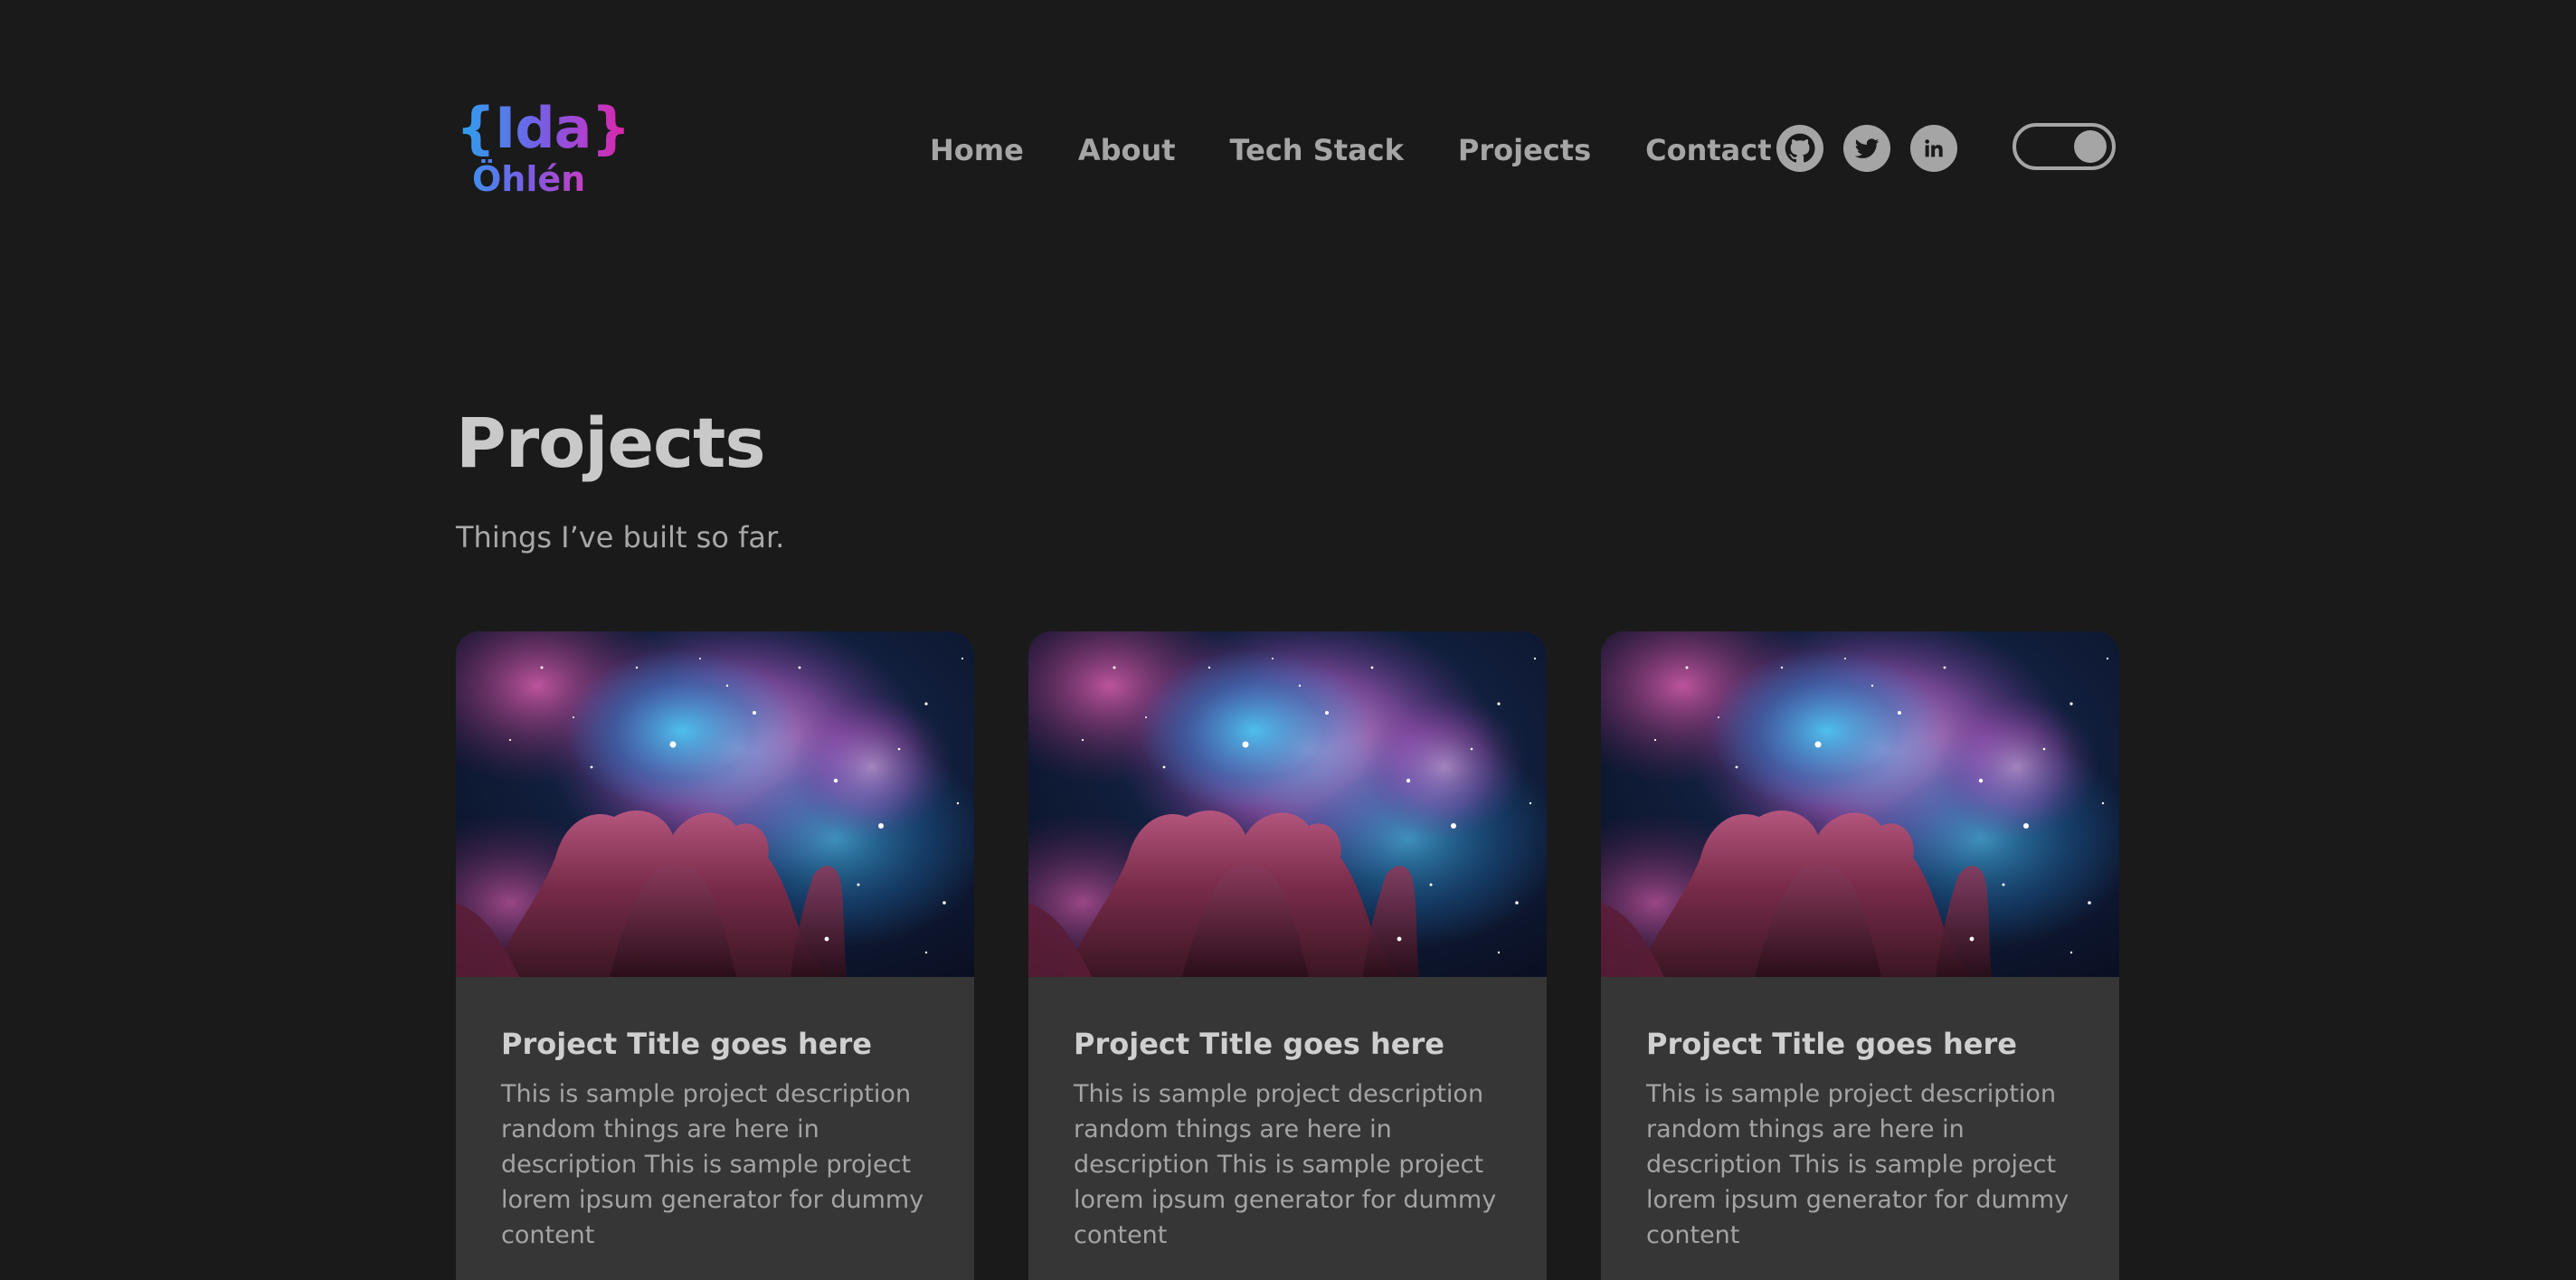 This screenshot has height=1280, width=2576. I want to click on logo-last-name: Öhlén, so click(529, 179).